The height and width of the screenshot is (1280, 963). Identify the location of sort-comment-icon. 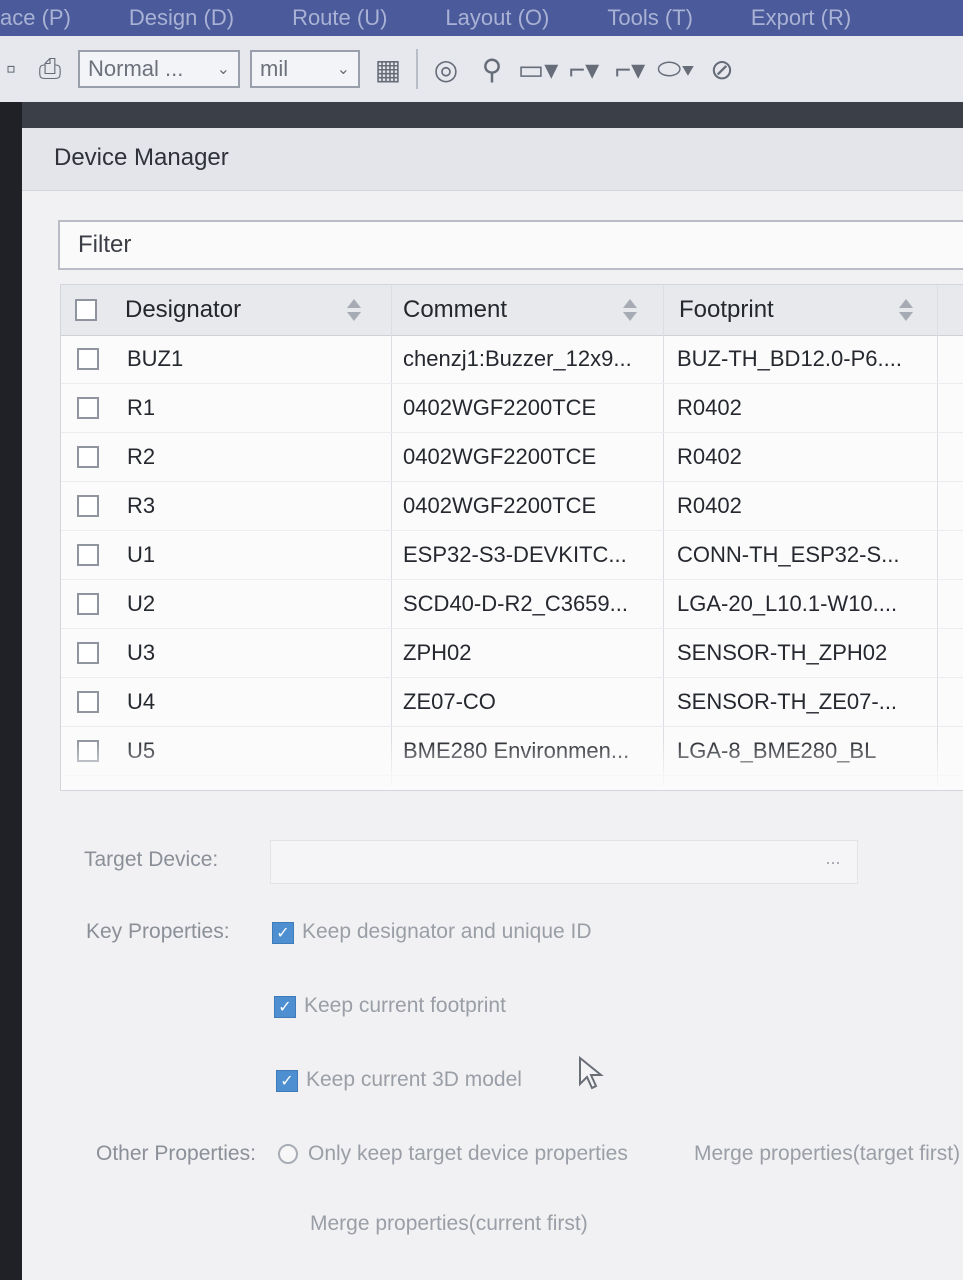
(630, 310).